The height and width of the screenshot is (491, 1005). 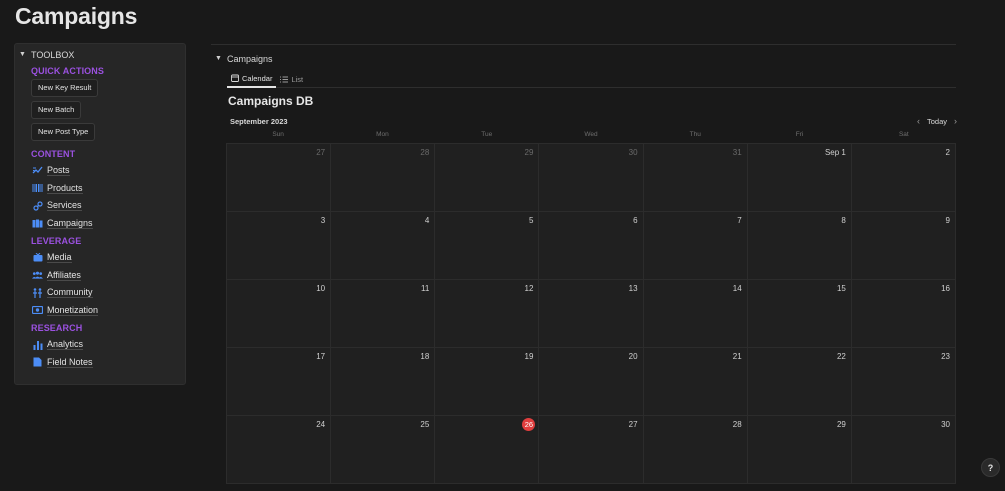 What do you see at coordinates (737, 288) in the screenshot?
I see `day-number: 14` at bounding box center [737, 288].